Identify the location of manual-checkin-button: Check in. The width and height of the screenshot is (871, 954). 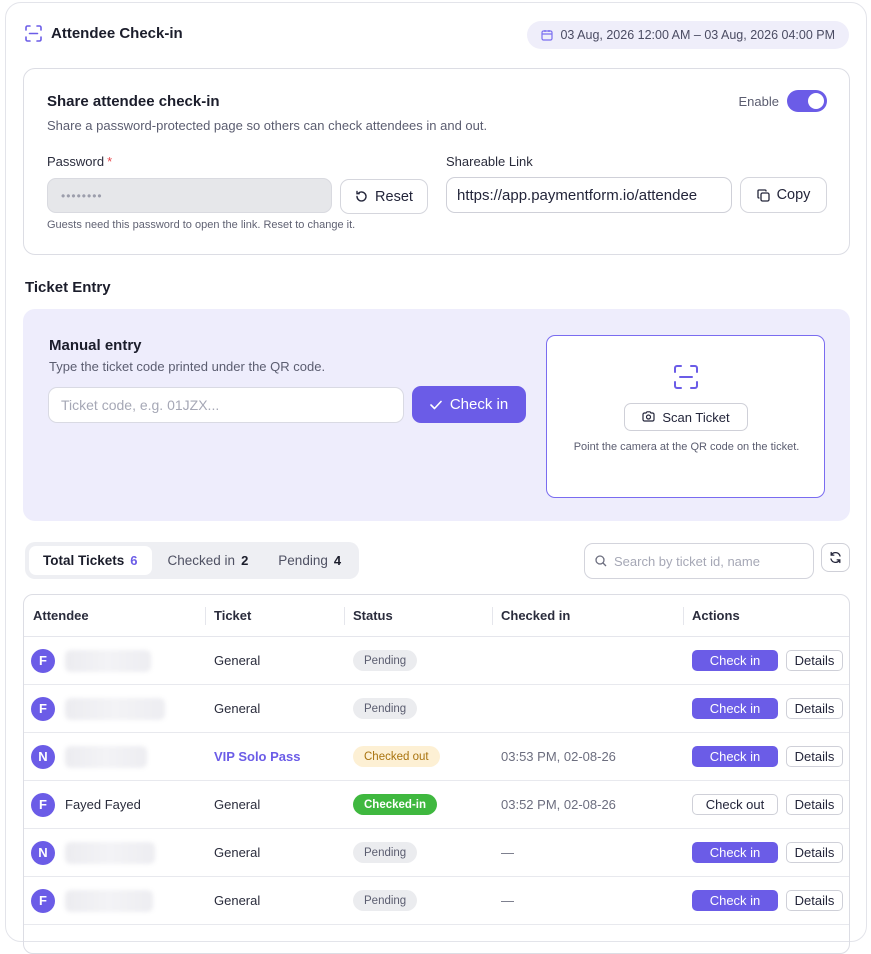
(469, 404).